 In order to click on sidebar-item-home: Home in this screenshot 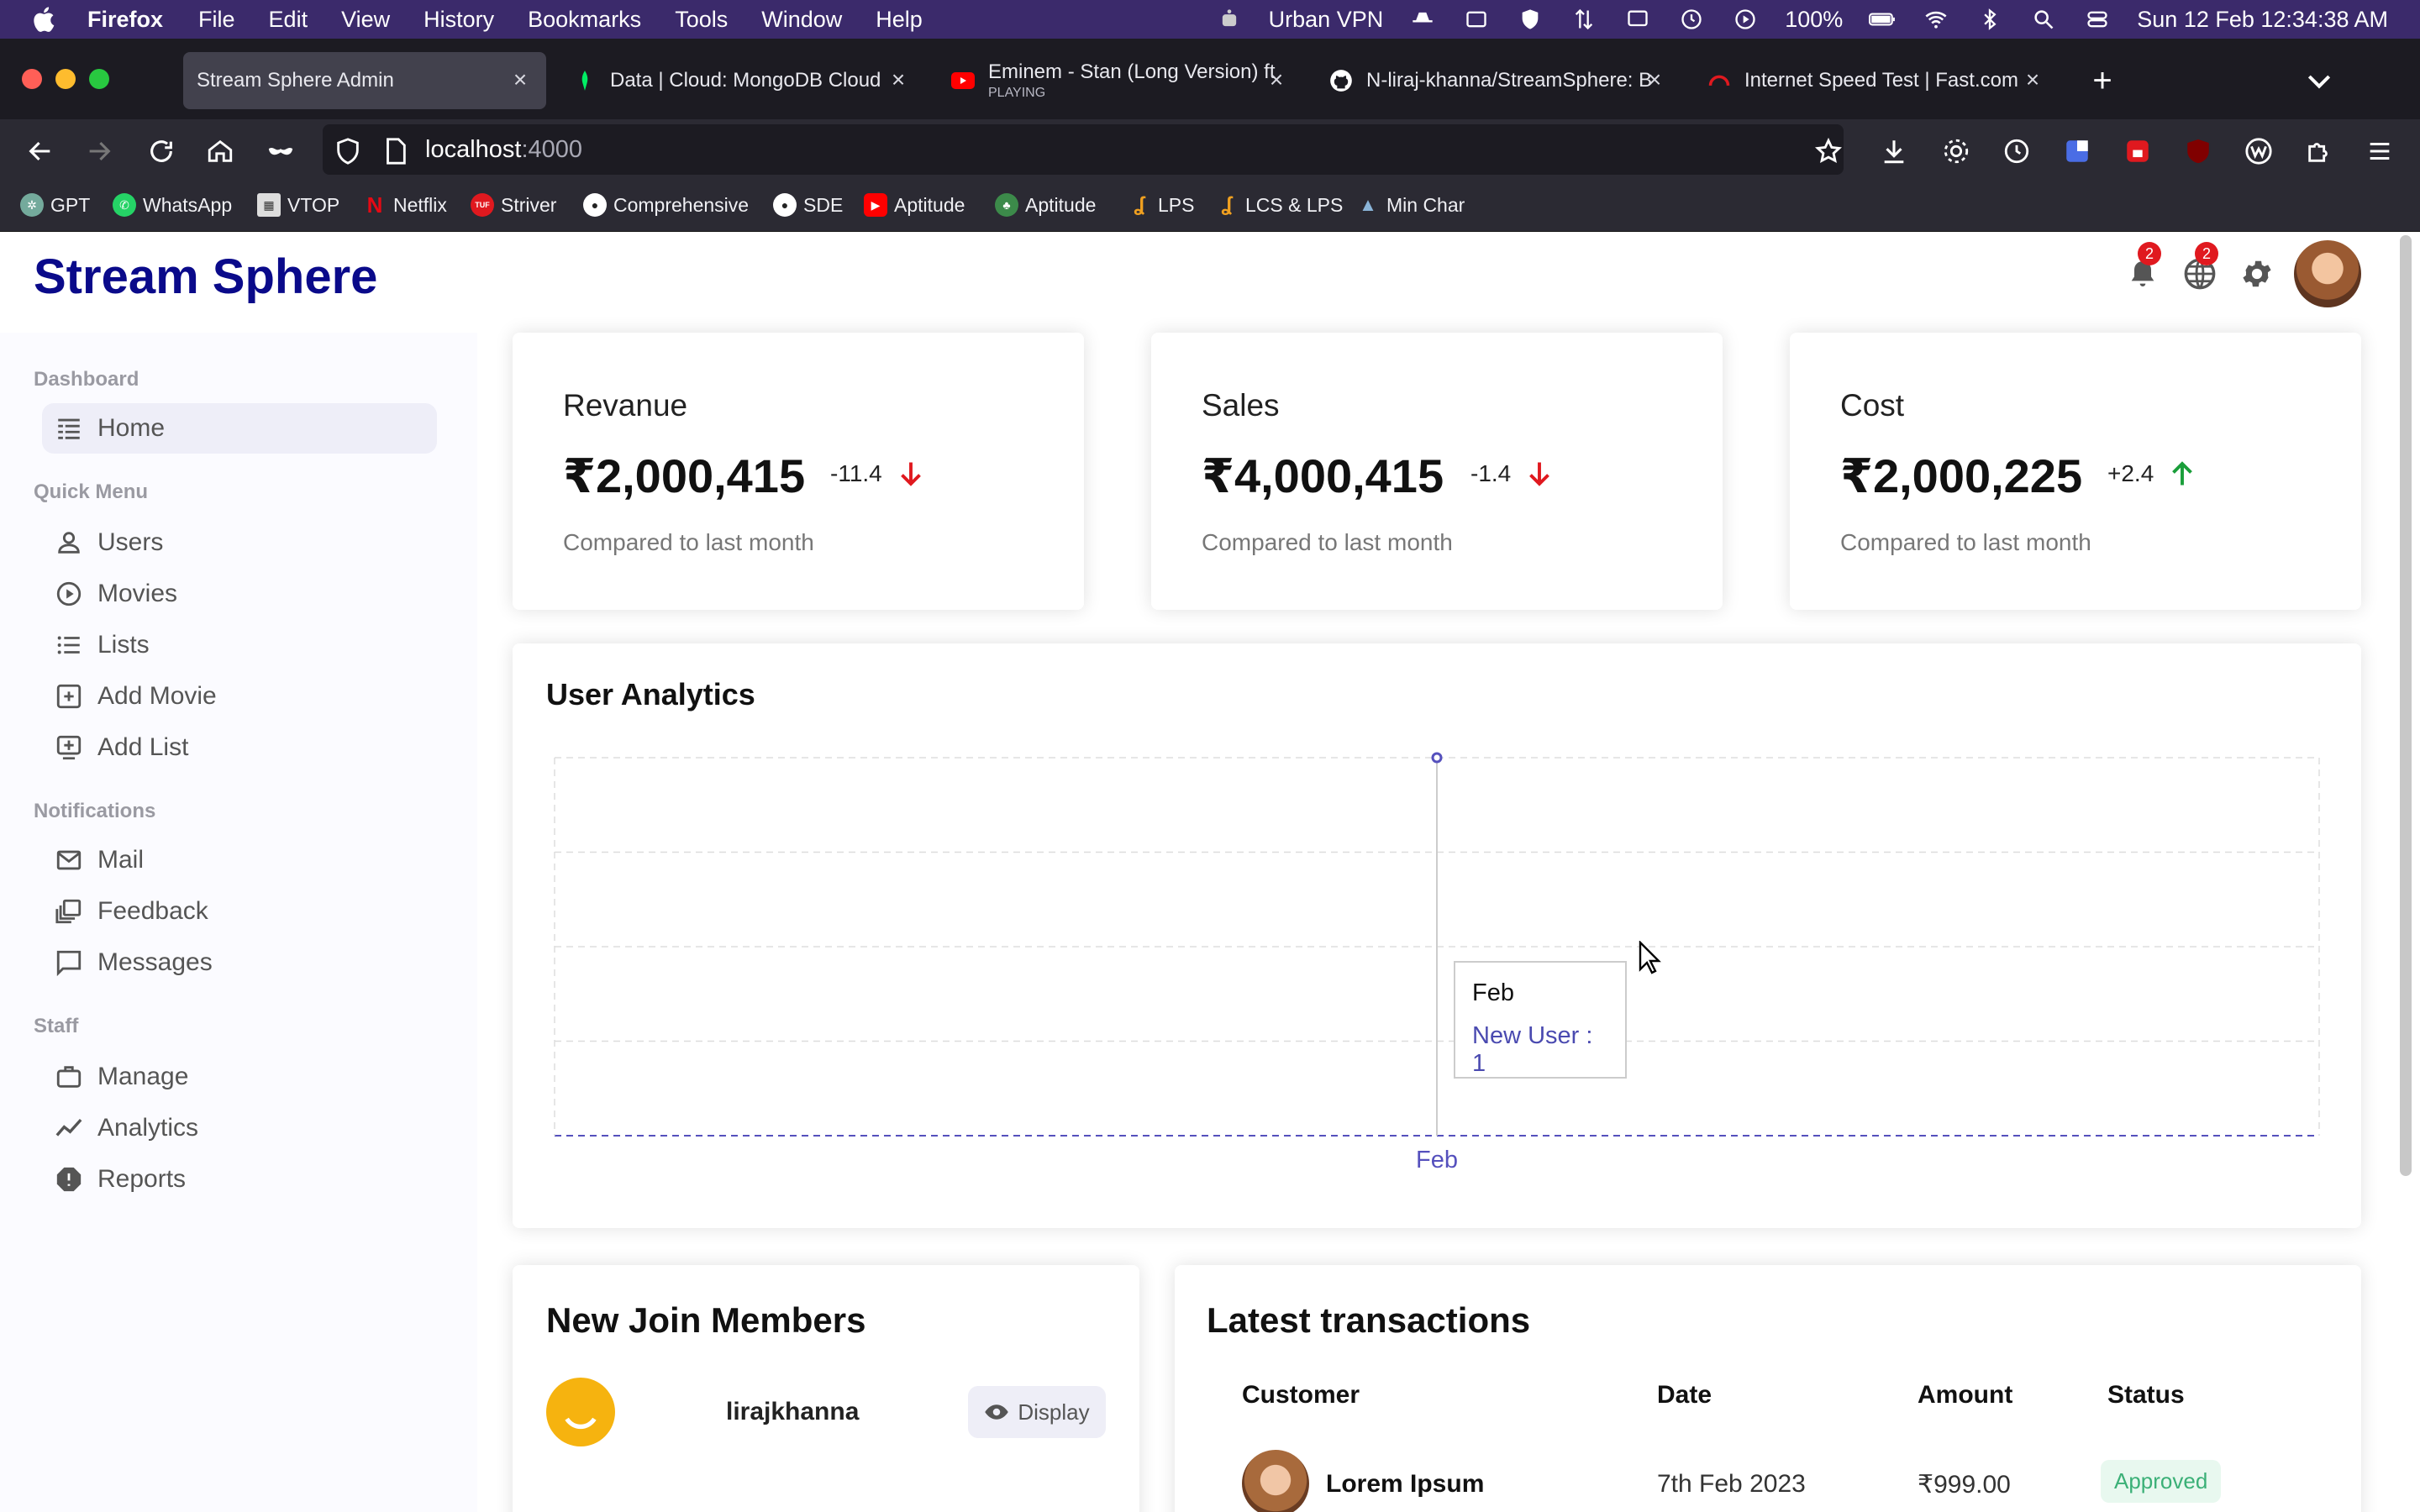, I will do `click(240, 428)`.